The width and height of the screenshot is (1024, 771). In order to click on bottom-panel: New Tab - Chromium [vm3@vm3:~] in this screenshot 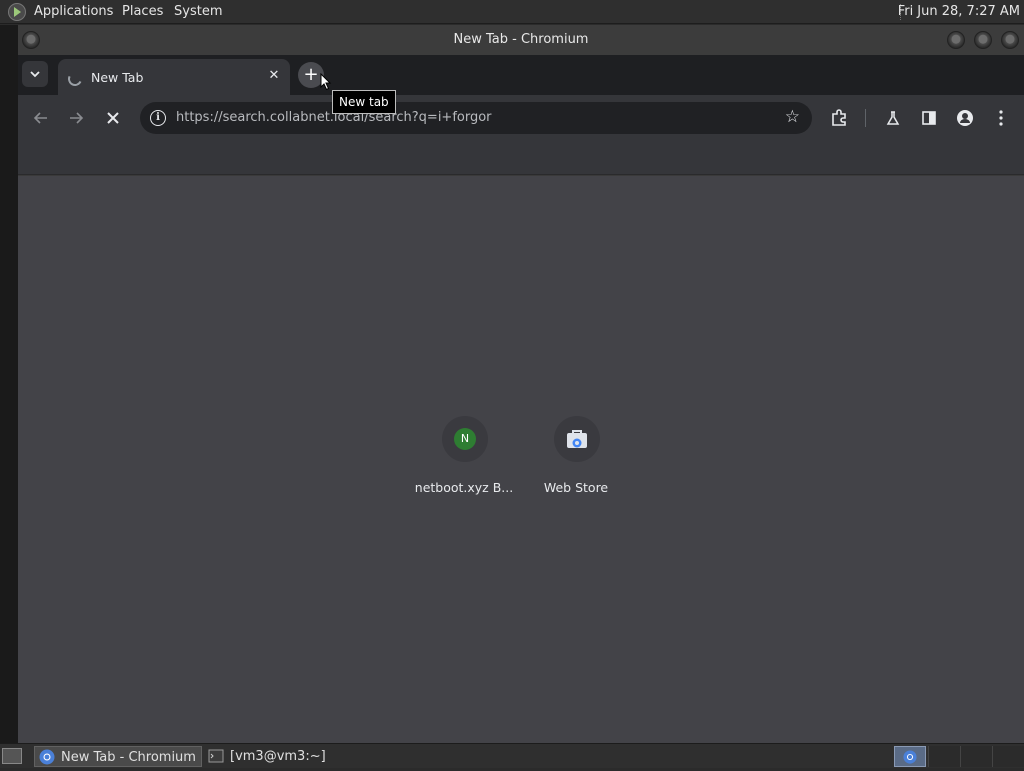, I will do `click(512, 755)`.